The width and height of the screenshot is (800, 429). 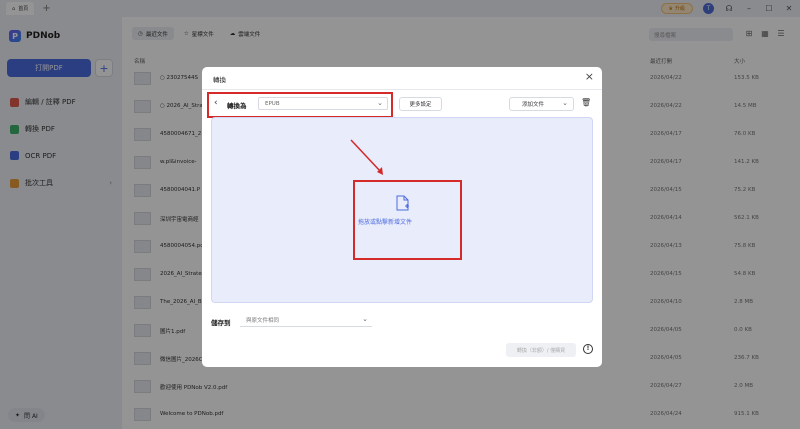 What do you see at coordinates (263, 321) in the screenshot?
I see `save-to-value: 與原文件相同` at bounding box center [263, 321].